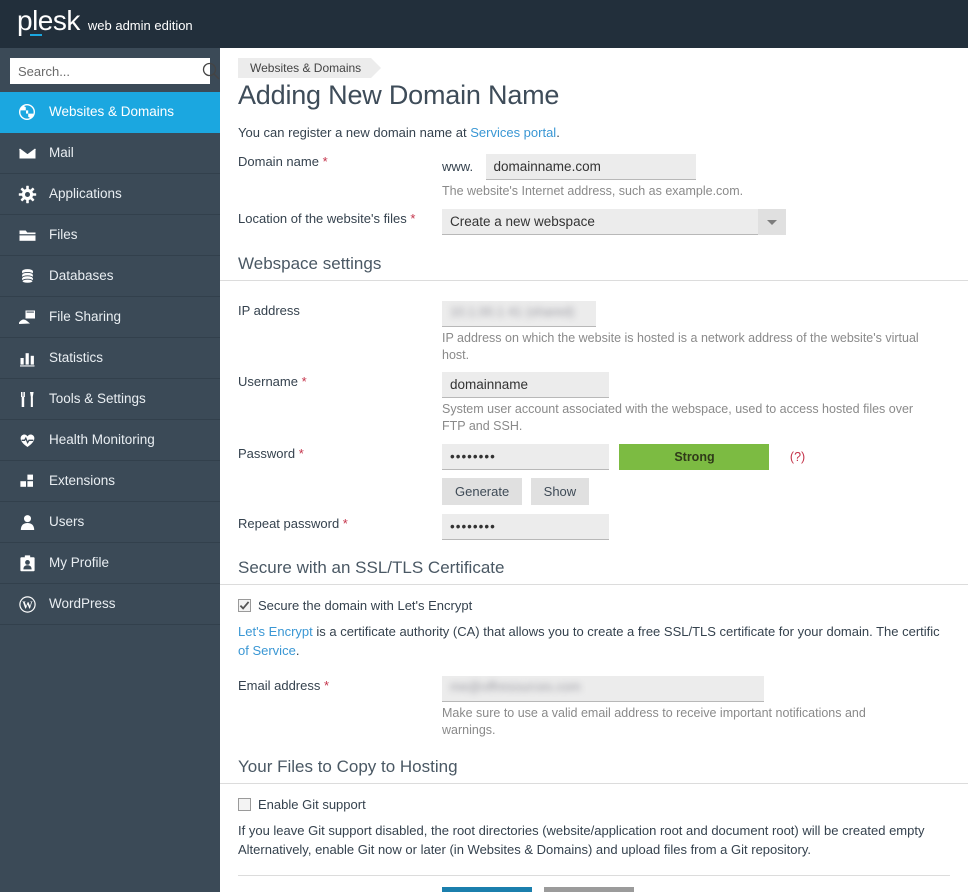  I want to click on git-checkbox, so click(244, 804).